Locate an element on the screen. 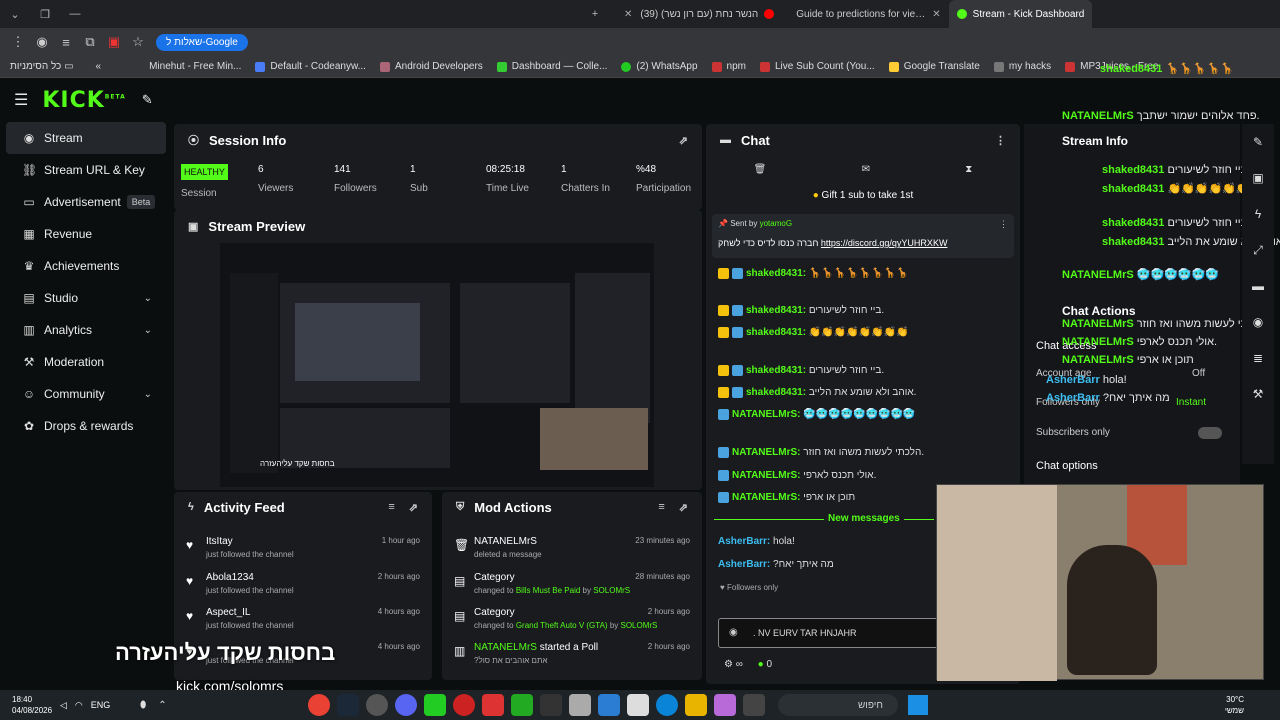  sidebar-item-revenue: ▦ Revenue is located at coordinates (86, 234).